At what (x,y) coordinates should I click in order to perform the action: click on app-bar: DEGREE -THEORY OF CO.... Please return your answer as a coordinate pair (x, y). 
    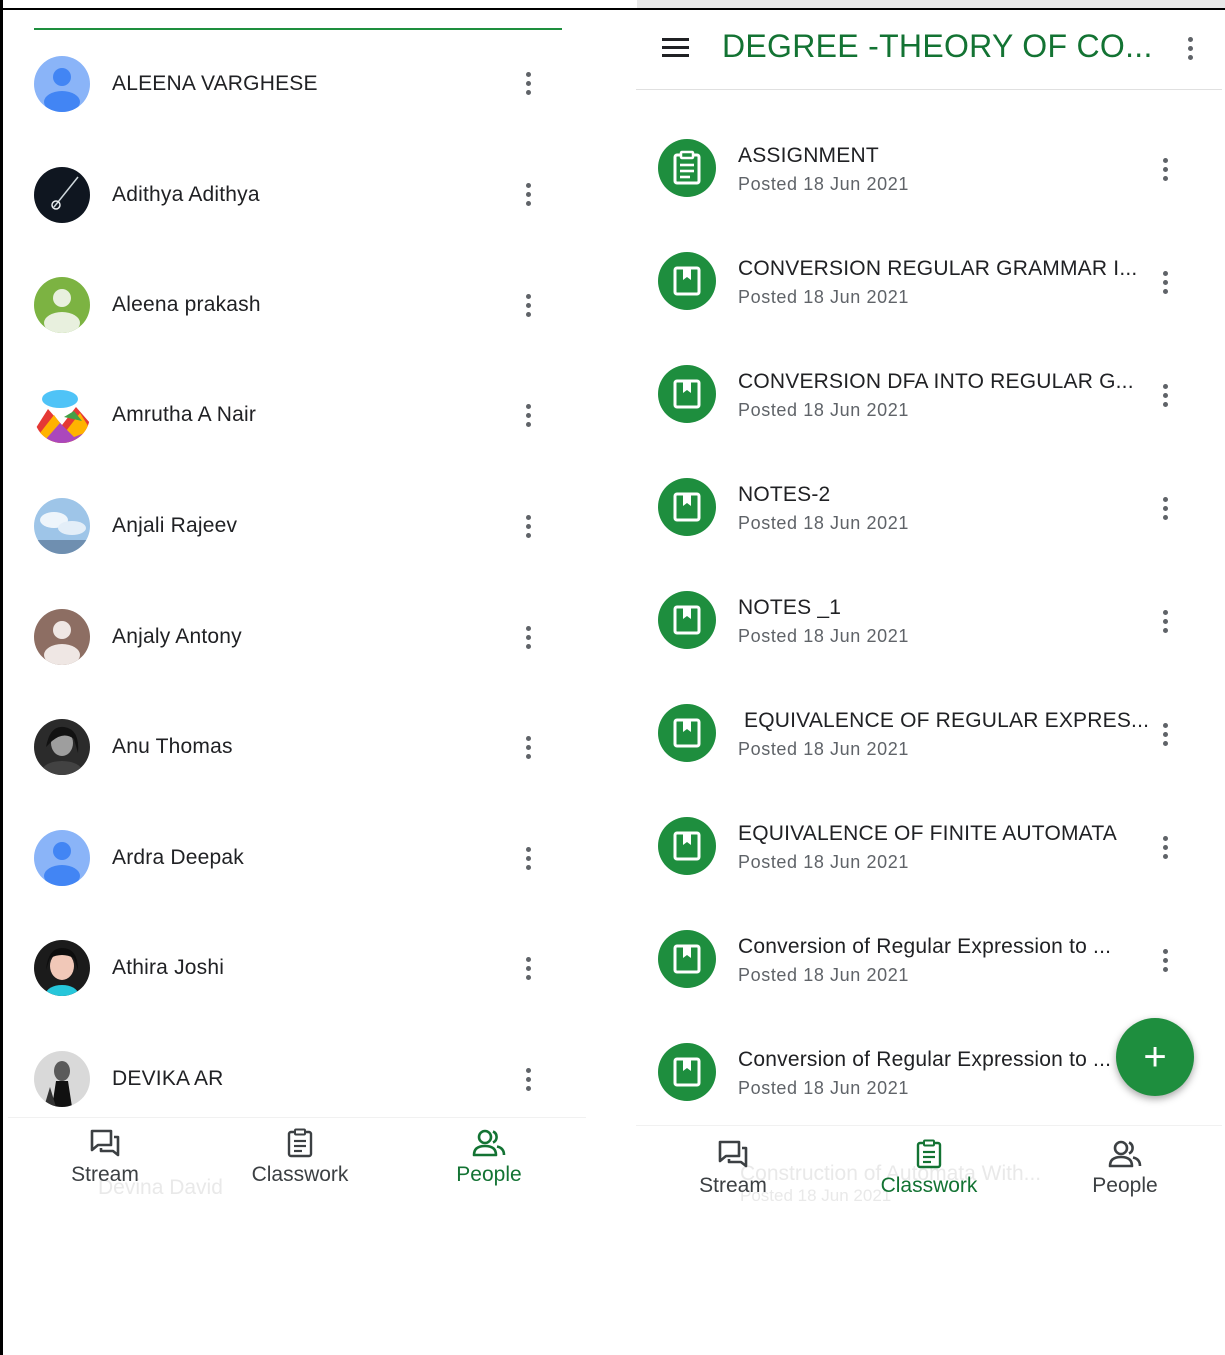
    Looking at the image, I should click on (929, 51).